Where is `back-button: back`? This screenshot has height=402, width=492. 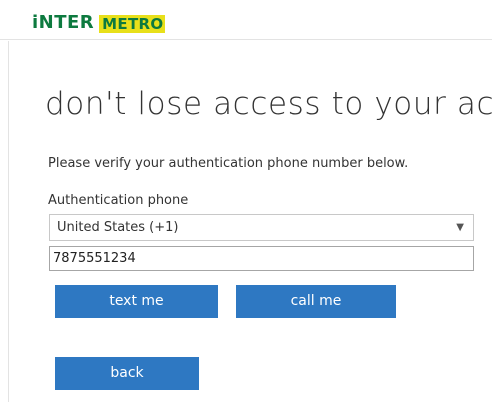 back-button: back is located at coordinates (127, 373).